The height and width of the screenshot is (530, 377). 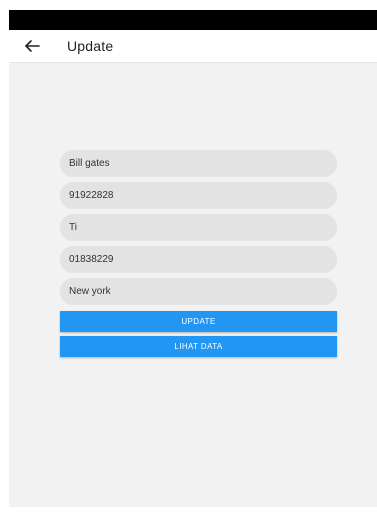 I want to click on class-field: Ti, so click(x=198, y=227).